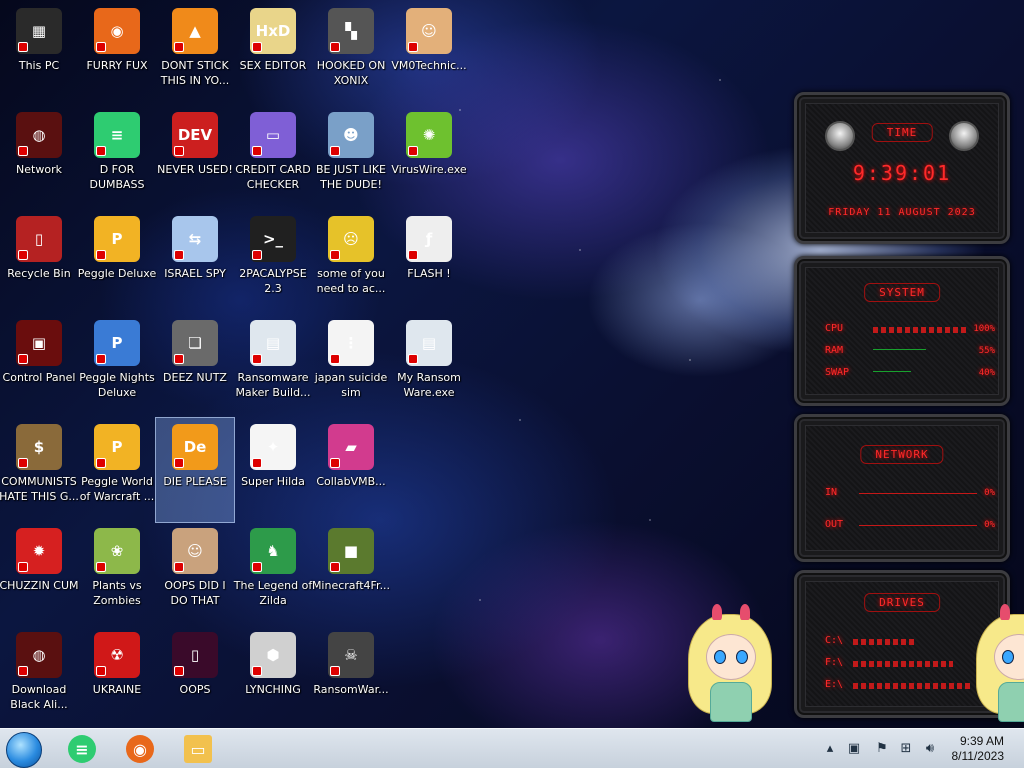 Image resolution: width=1024 pixels, height=768 pixels. I want to click on desktop-icon-label: VirusWire.exe, so click(429, 169).